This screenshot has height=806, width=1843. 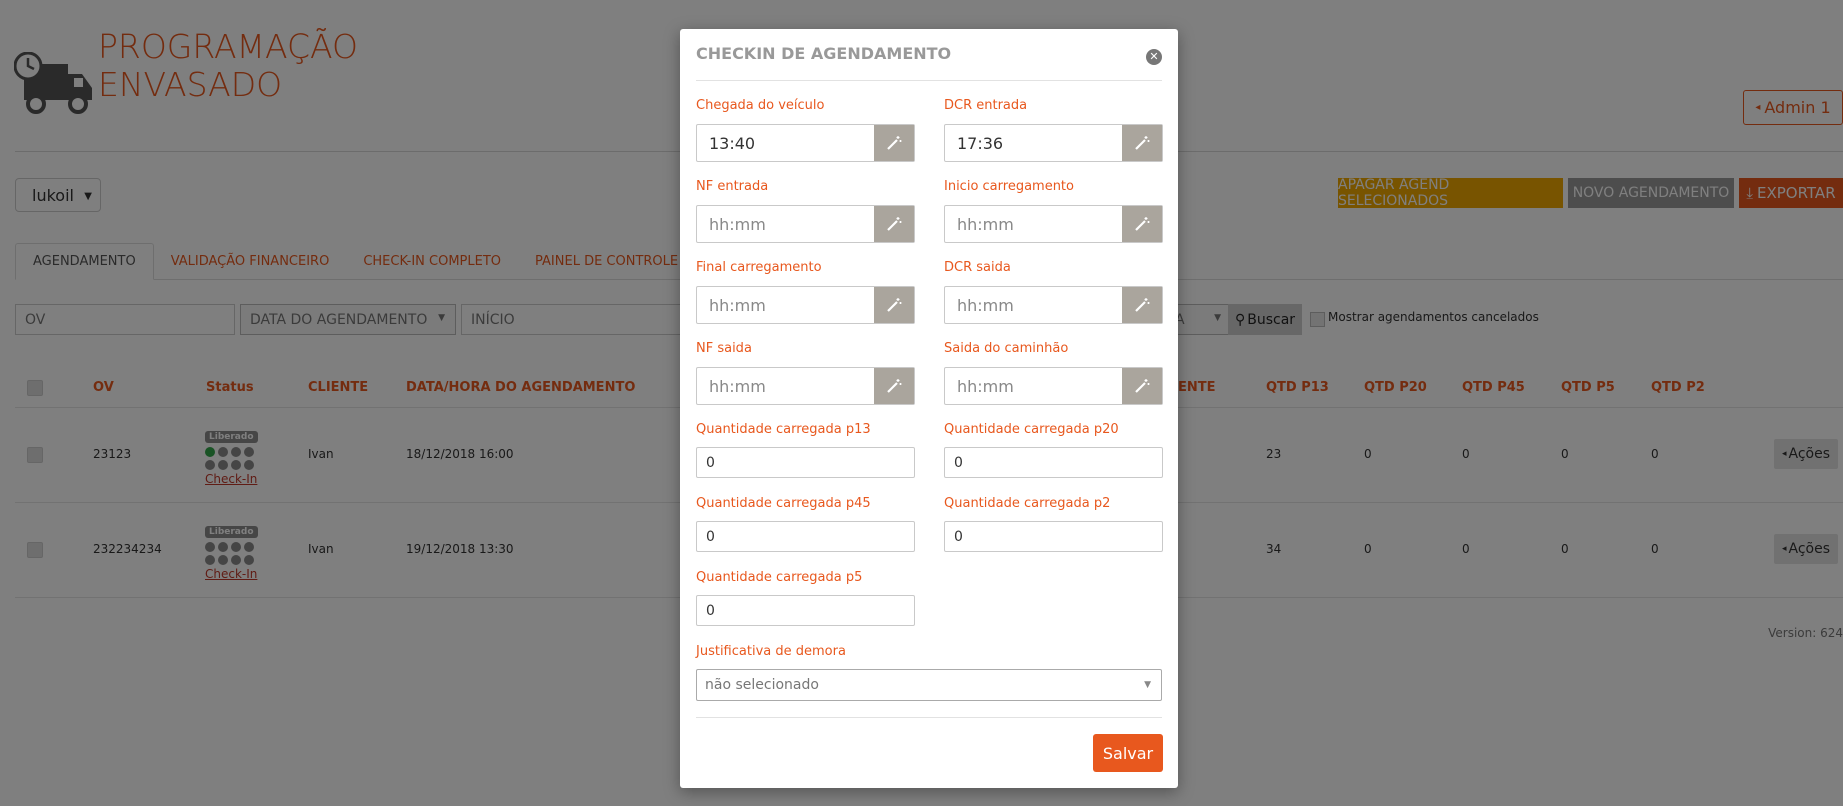 I want to click on dcr-saida-label: DCR saida, so click(x=977, y=267).